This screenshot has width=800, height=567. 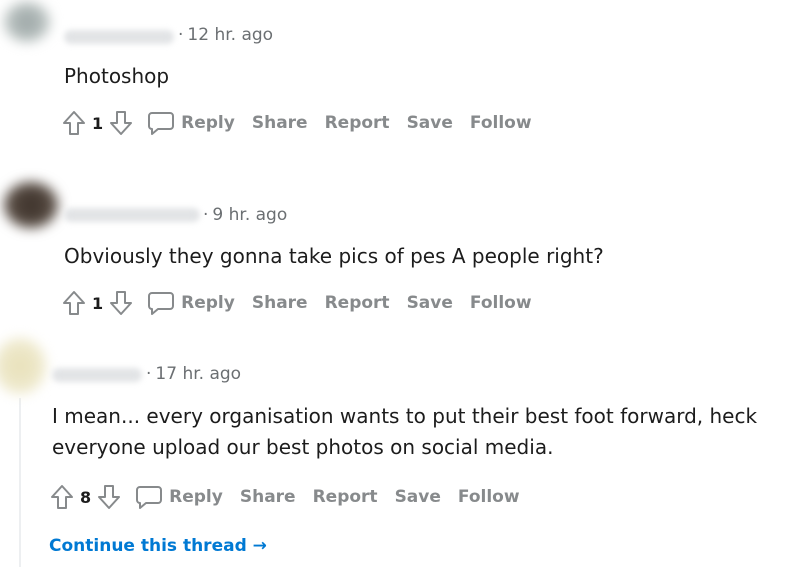 What do you see at coordinates (62, 497) in the screenshot?
I see `upvote-icon` at bounding box center [62, 497].